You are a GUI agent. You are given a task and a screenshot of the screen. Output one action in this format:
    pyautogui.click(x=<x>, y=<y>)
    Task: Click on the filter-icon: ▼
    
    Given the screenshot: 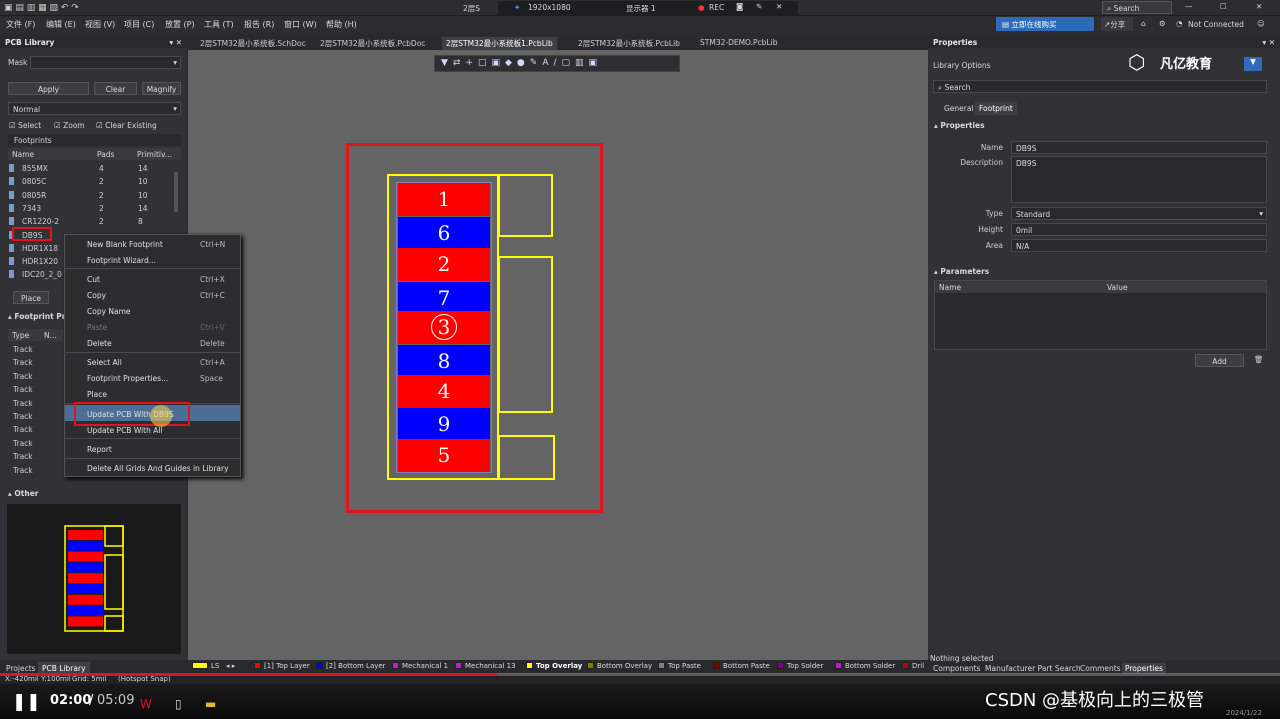 What is the action you would take?
    pyautogui.click(x=1253, y=64)
    